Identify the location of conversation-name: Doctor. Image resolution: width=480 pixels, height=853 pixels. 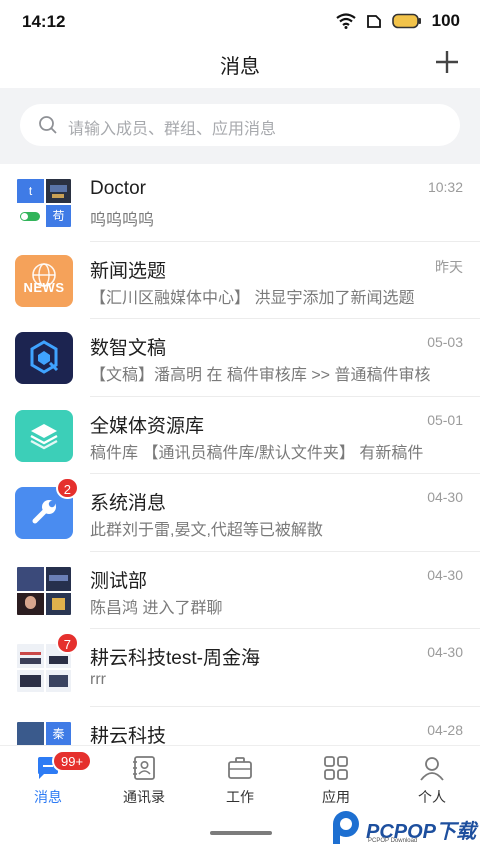
(118, 188).